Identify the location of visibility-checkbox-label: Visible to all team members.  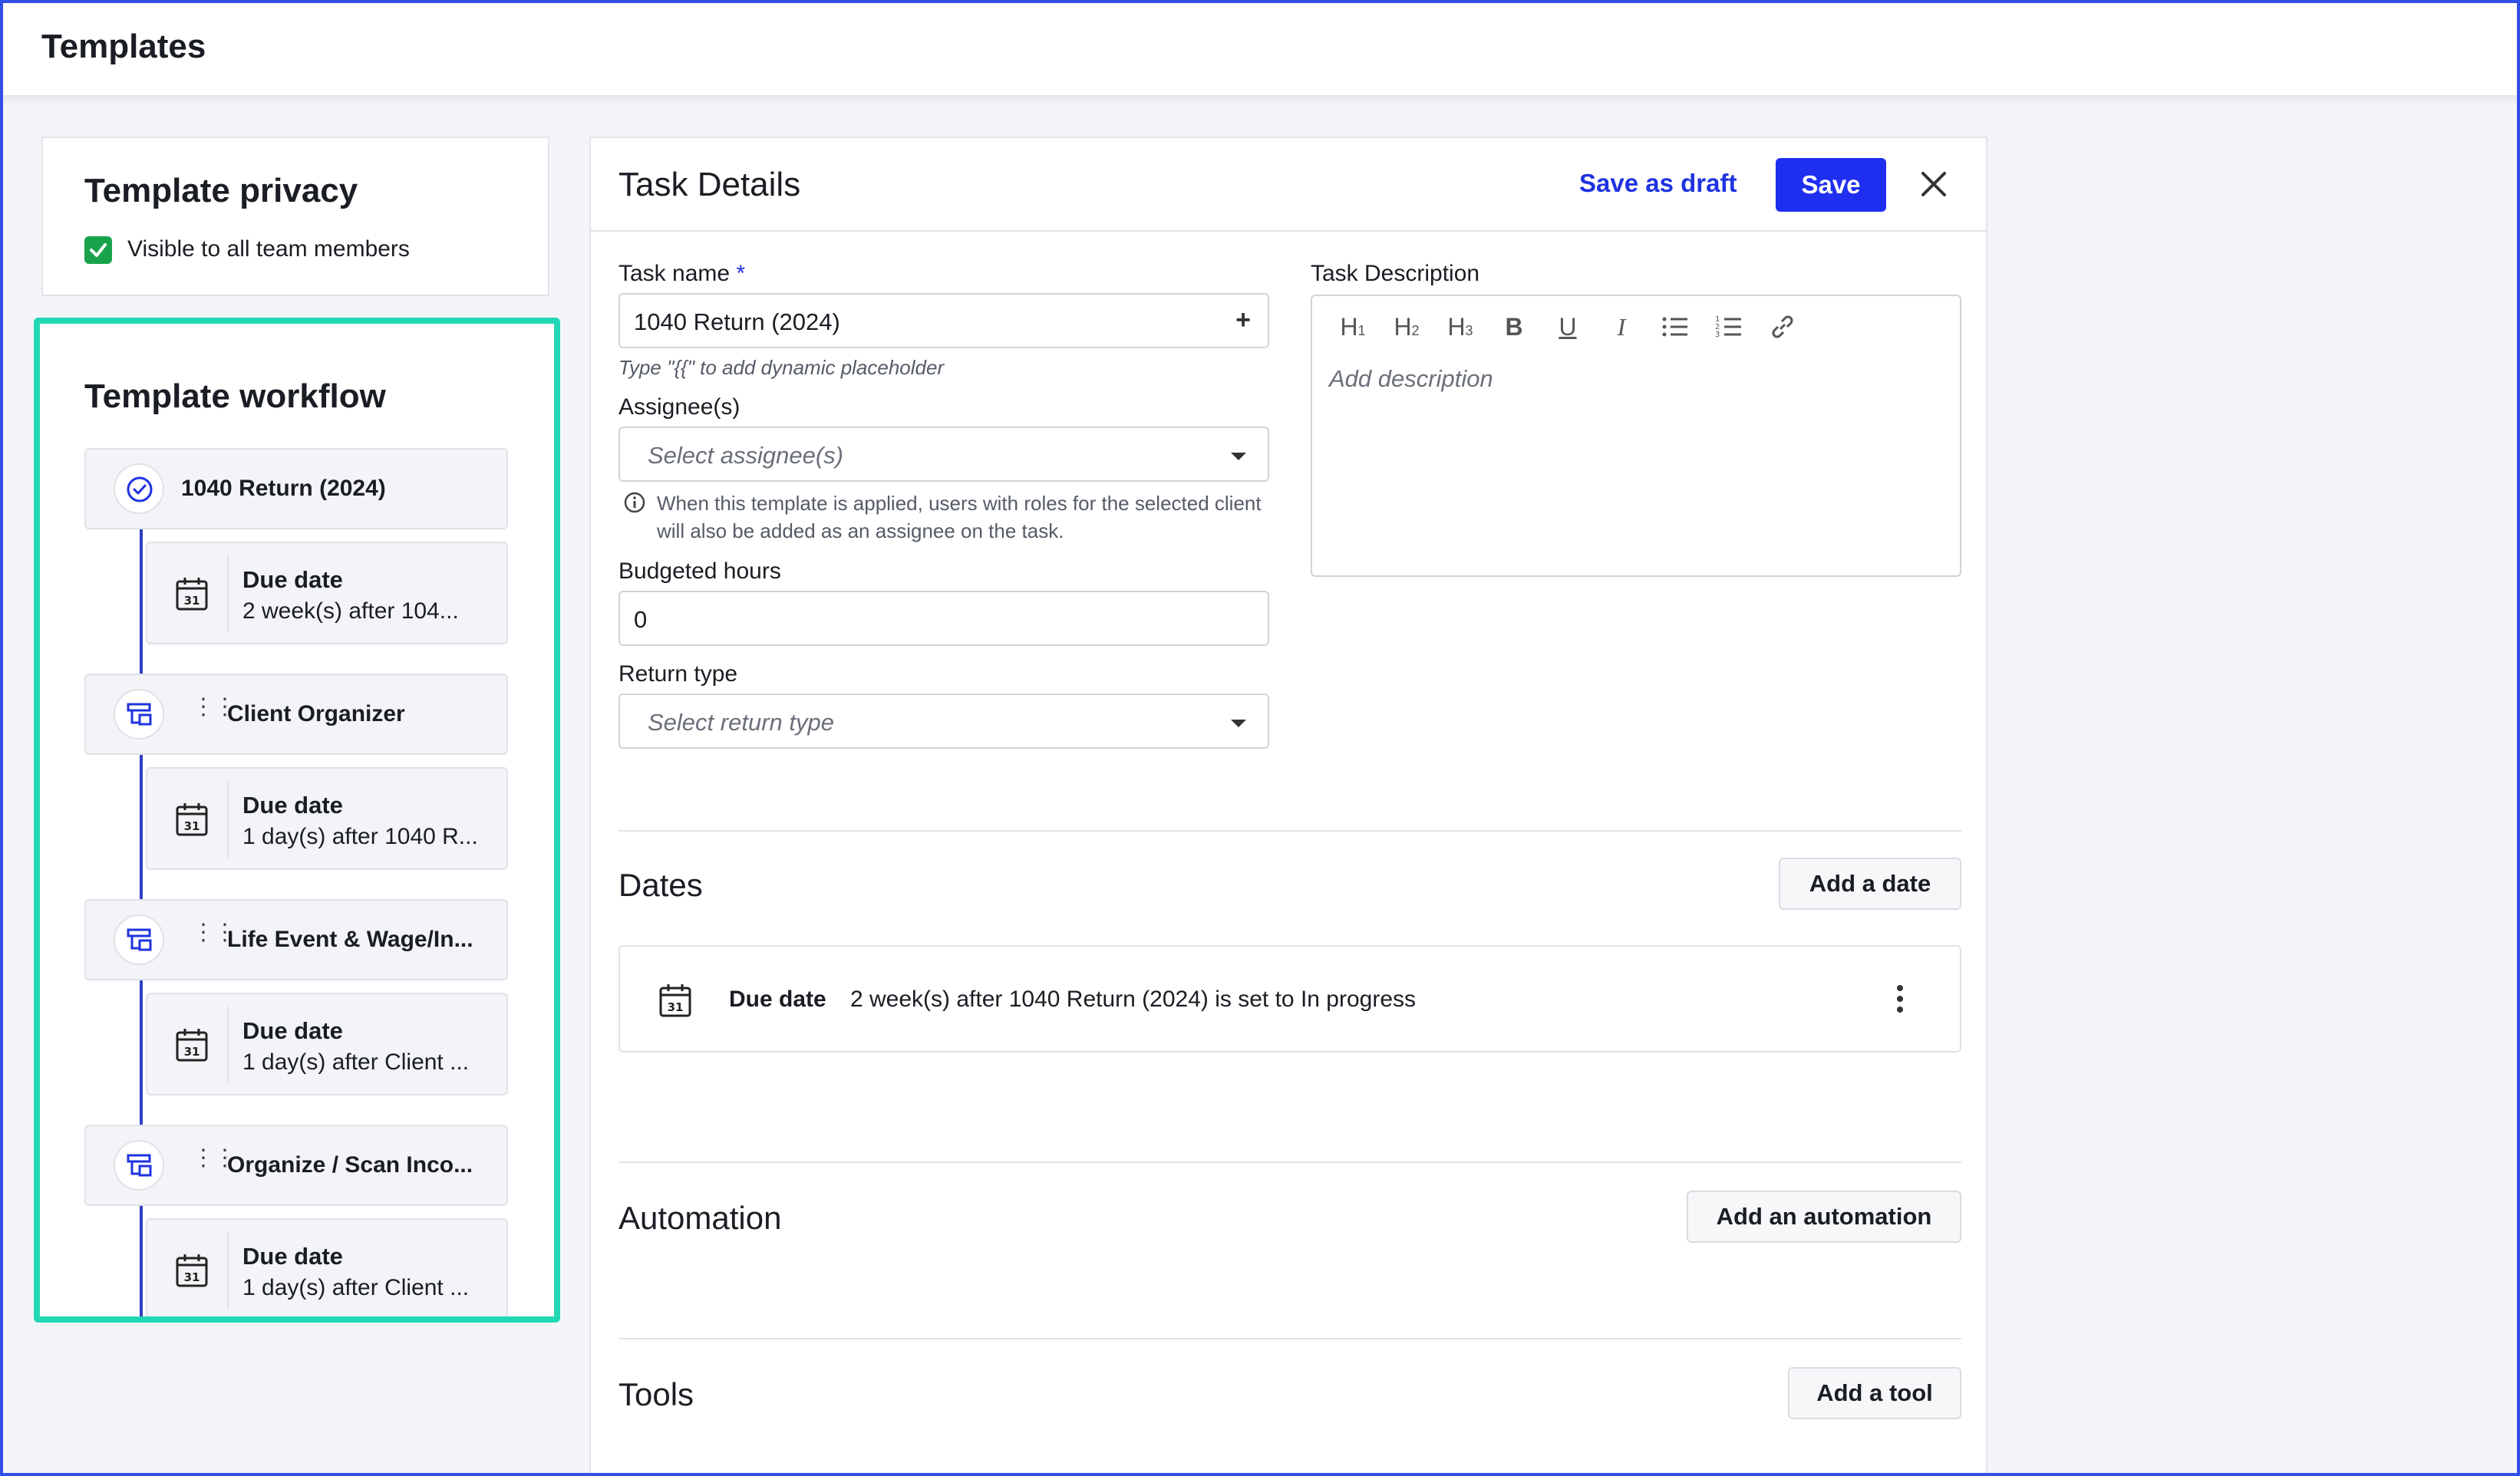
(268, 249).